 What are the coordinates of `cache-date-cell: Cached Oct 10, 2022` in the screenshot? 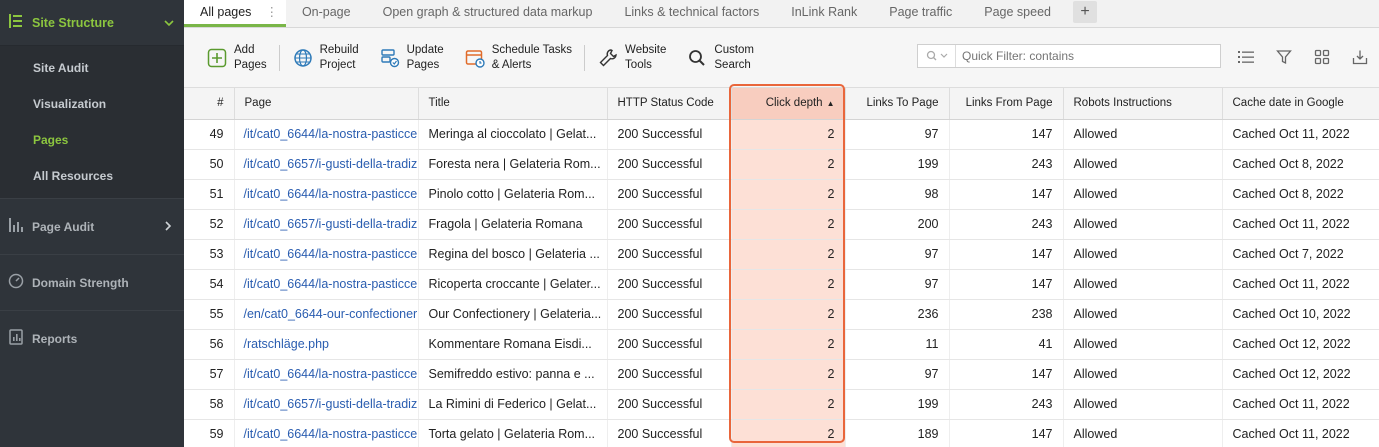 It's located at (1300, 314).